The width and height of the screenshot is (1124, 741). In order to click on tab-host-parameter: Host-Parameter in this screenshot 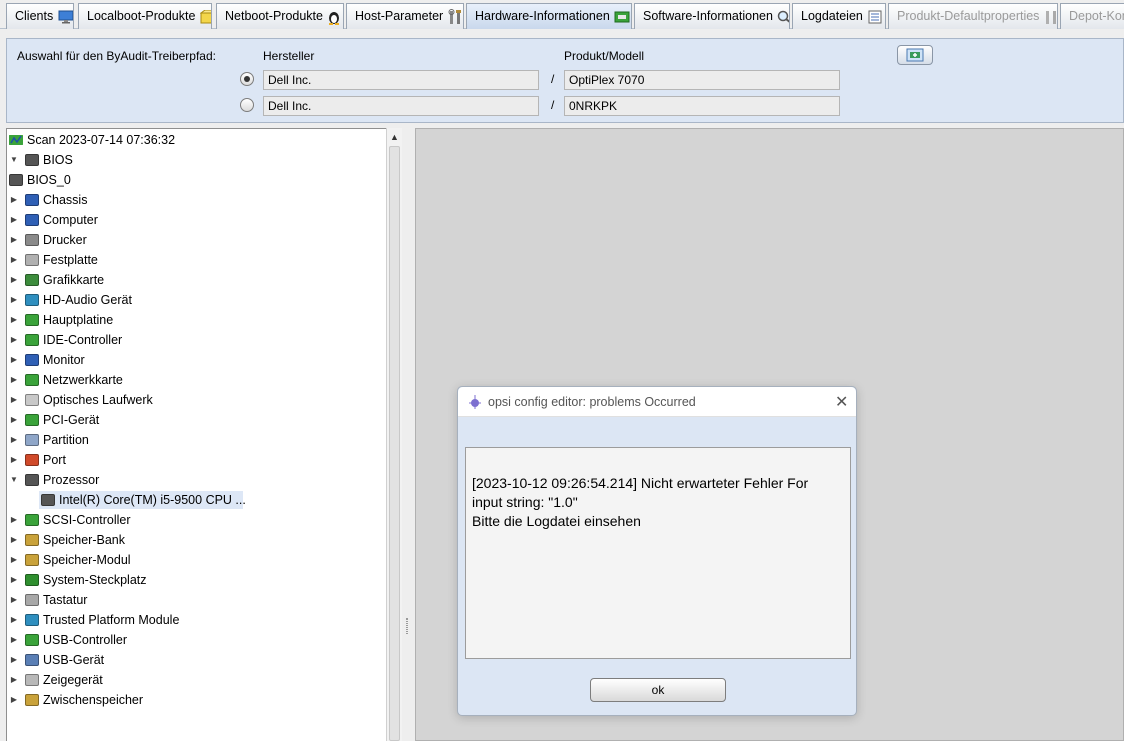, I will do `click(405, 16)`.